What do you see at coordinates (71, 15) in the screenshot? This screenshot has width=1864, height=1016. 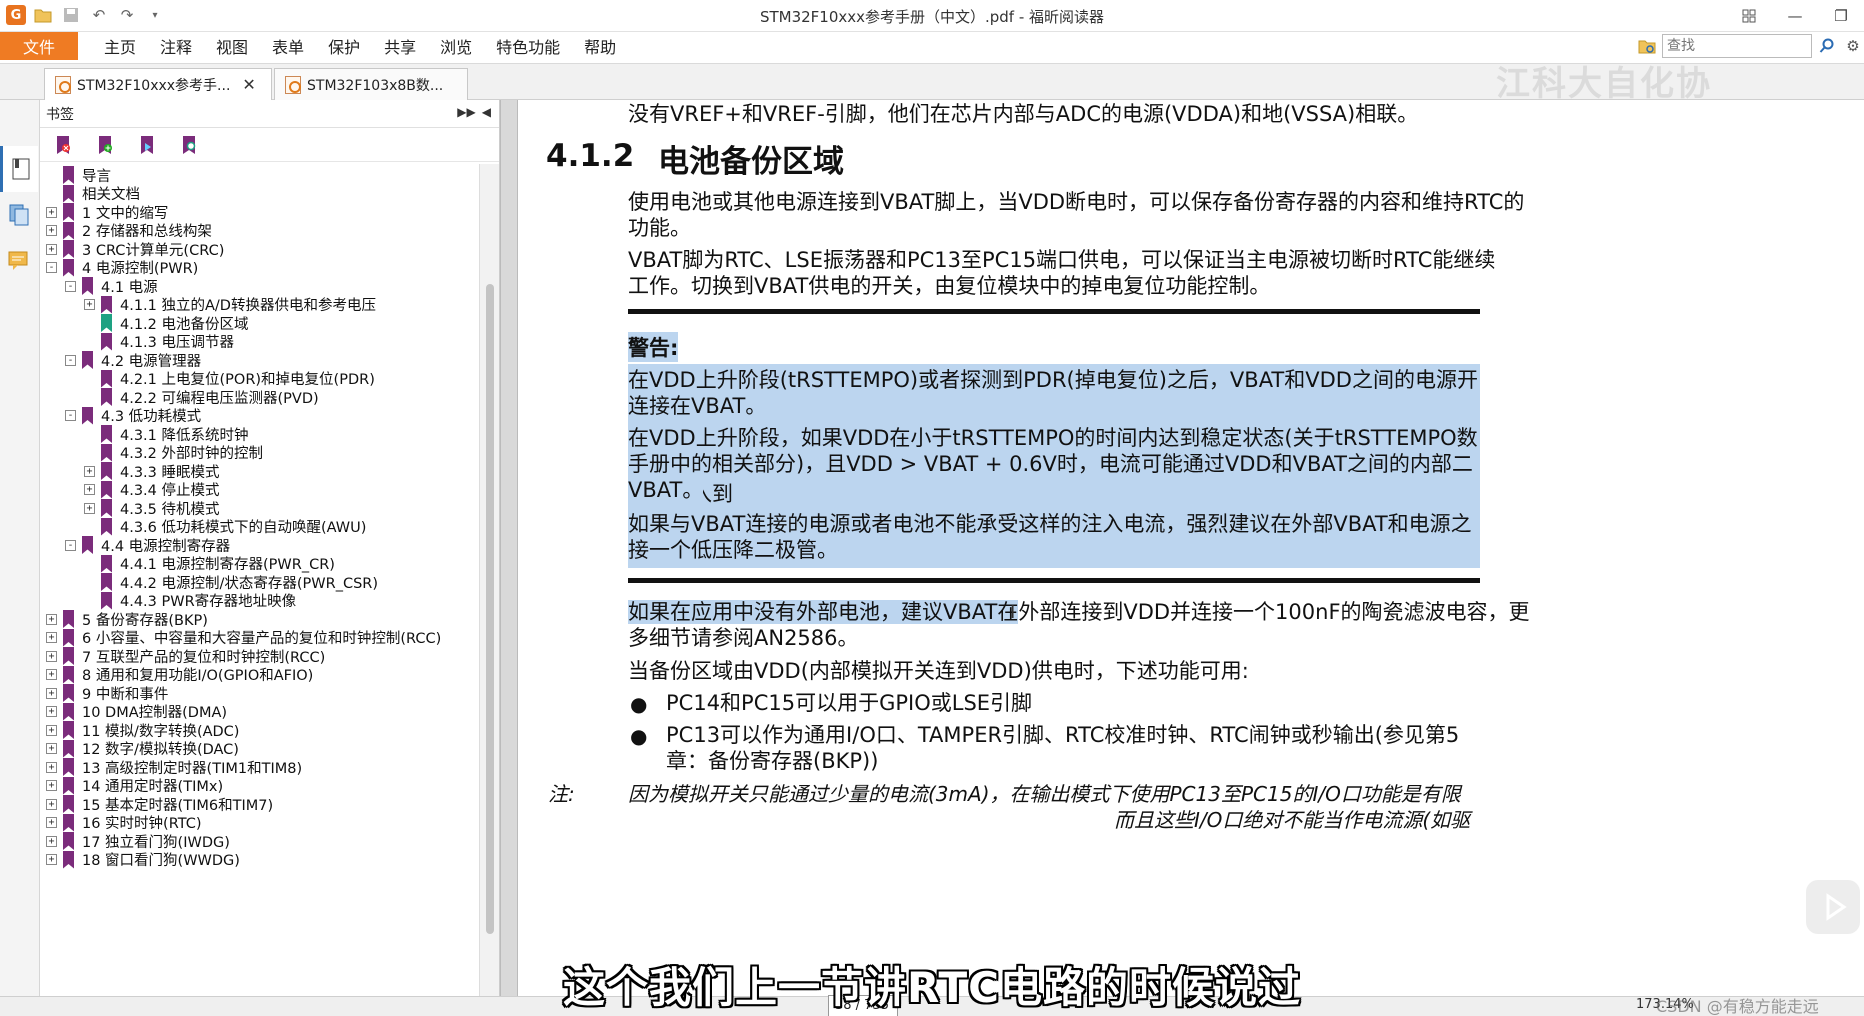 I see `save-icon` at bounding box center [71, 15].